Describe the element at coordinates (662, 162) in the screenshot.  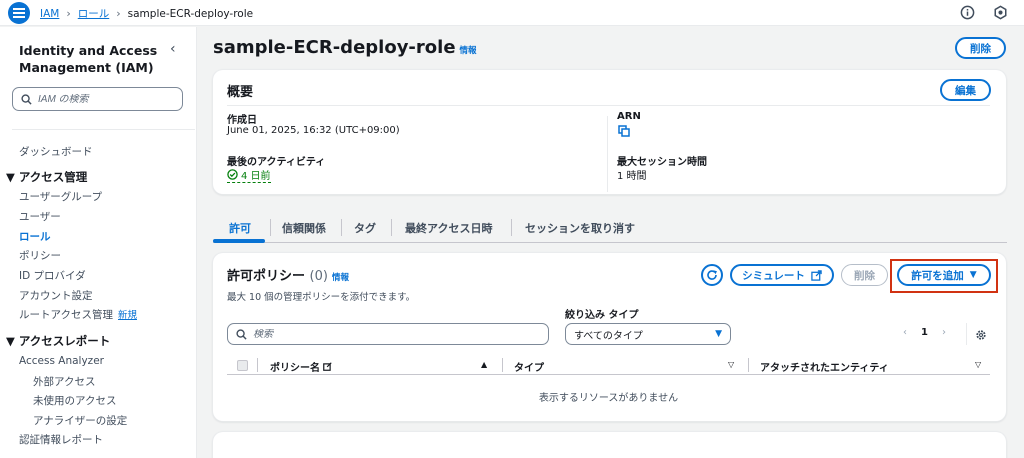
I see `max-session-label: 最大セッション時間` at that location.